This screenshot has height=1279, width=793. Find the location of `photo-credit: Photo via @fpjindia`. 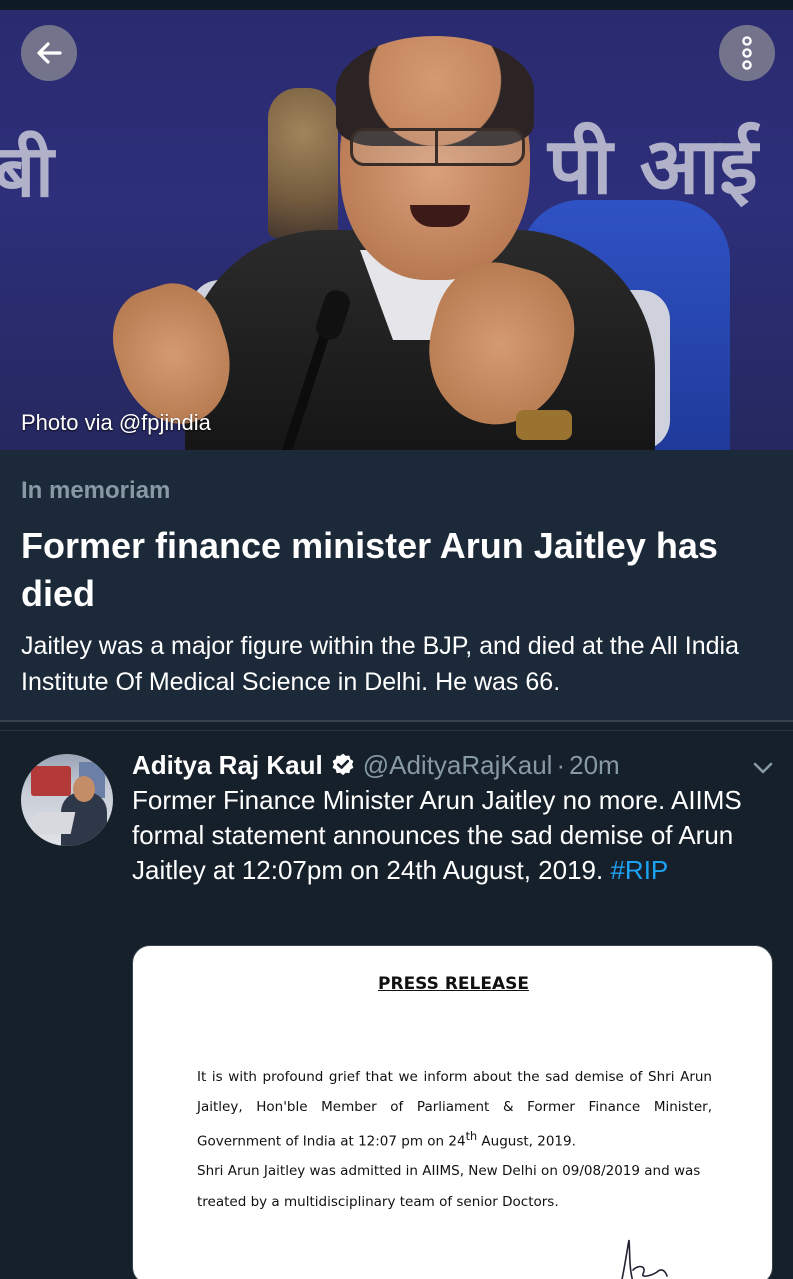

photo-credit: Photo via @fpjindia is located at coordinates (116, 422).